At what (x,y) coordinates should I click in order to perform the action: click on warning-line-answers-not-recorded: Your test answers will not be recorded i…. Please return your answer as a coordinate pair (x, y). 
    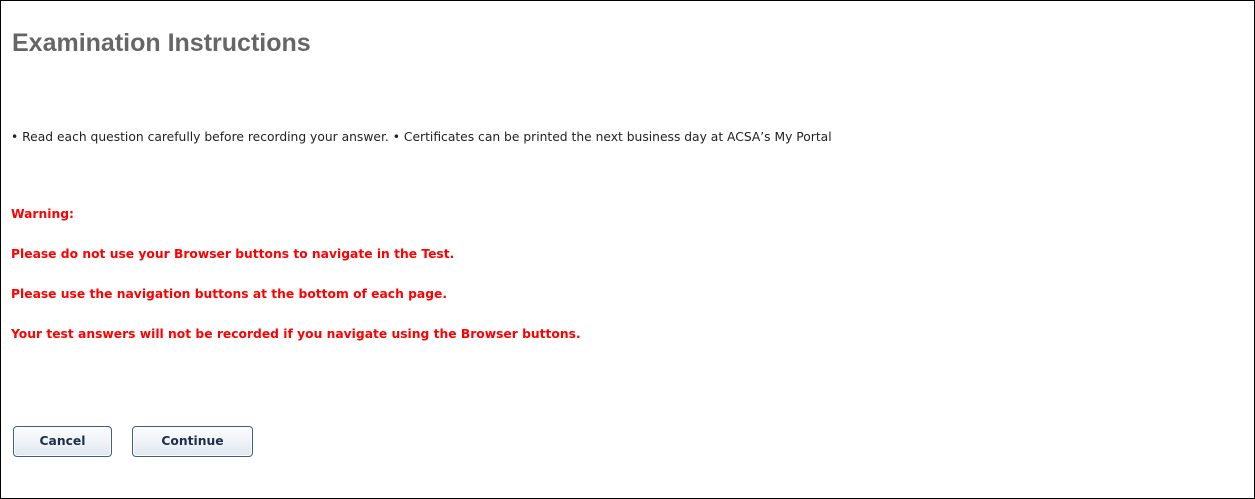
    Looking at the image, I should click on (296, 334).